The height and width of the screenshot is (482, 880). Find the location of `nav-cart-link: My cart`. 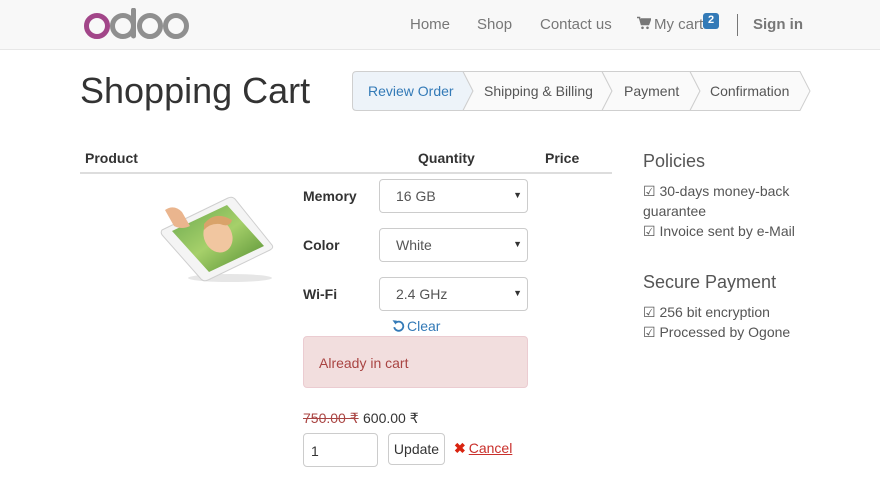

nav-cart-link: My cart is located at coordinates (670, 24).